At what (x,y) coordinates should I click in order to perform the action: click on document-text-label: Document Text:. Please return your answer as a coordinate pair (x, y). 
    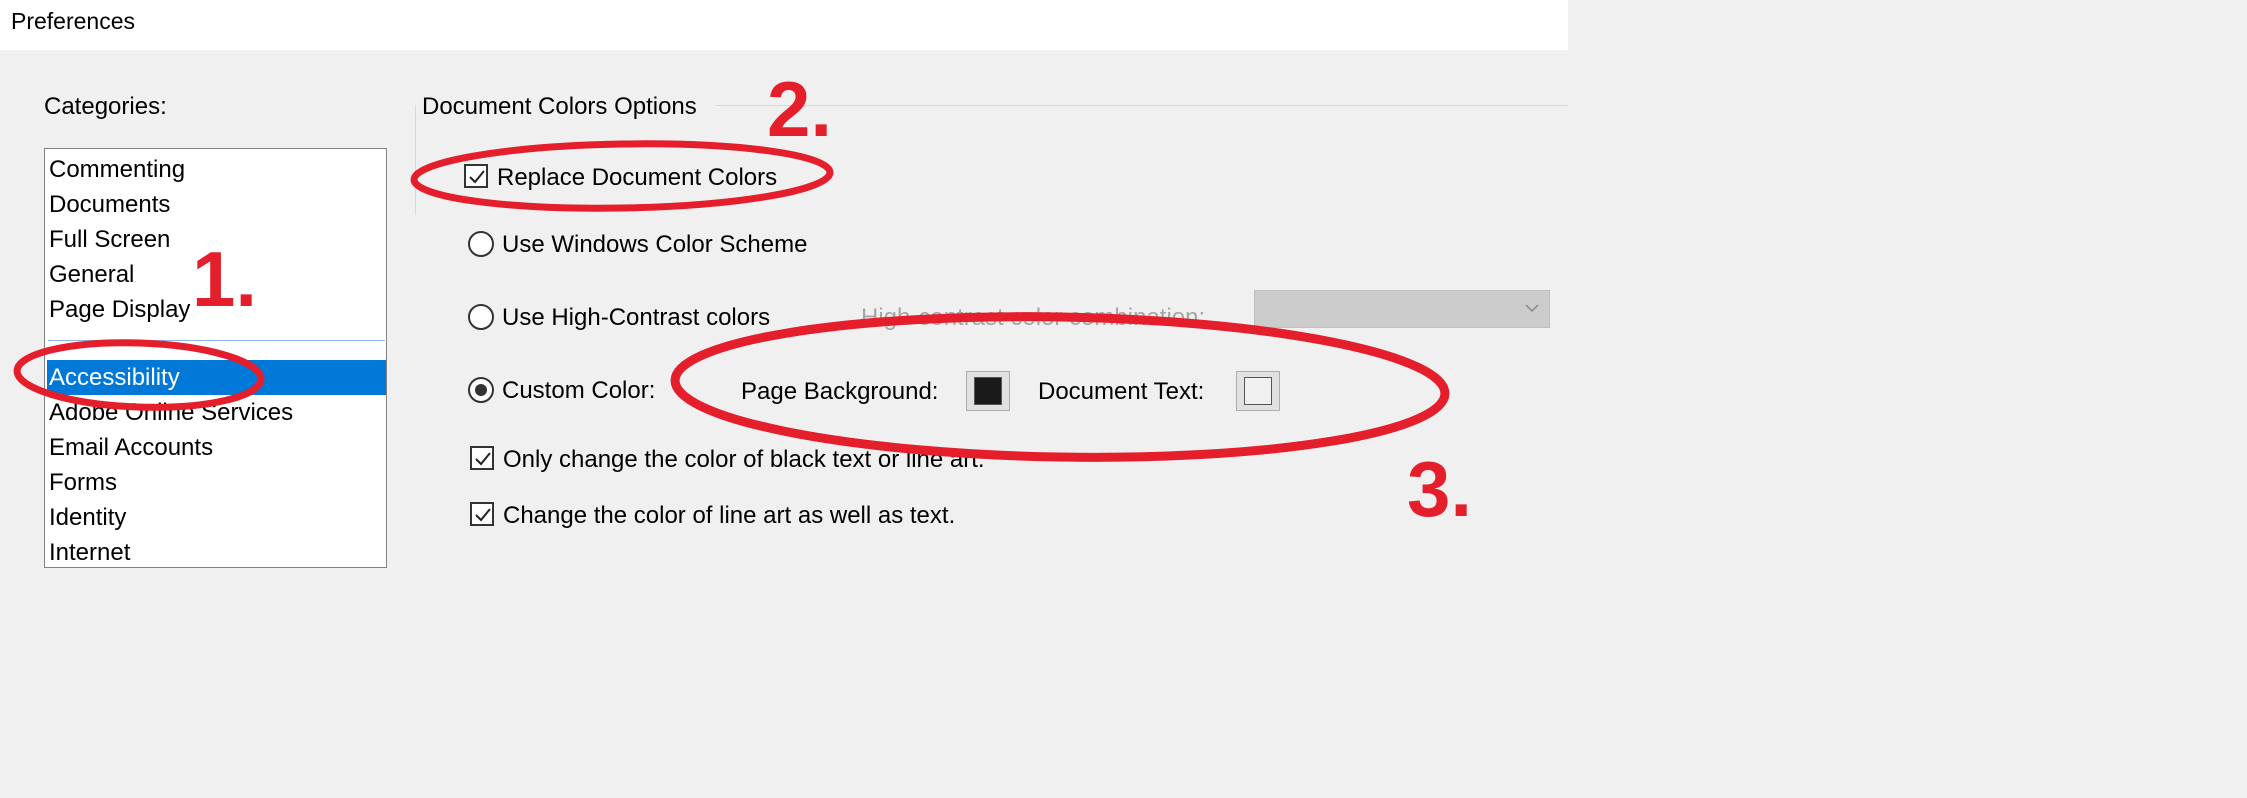
    Looking at the image, I should click on (1121, 391).